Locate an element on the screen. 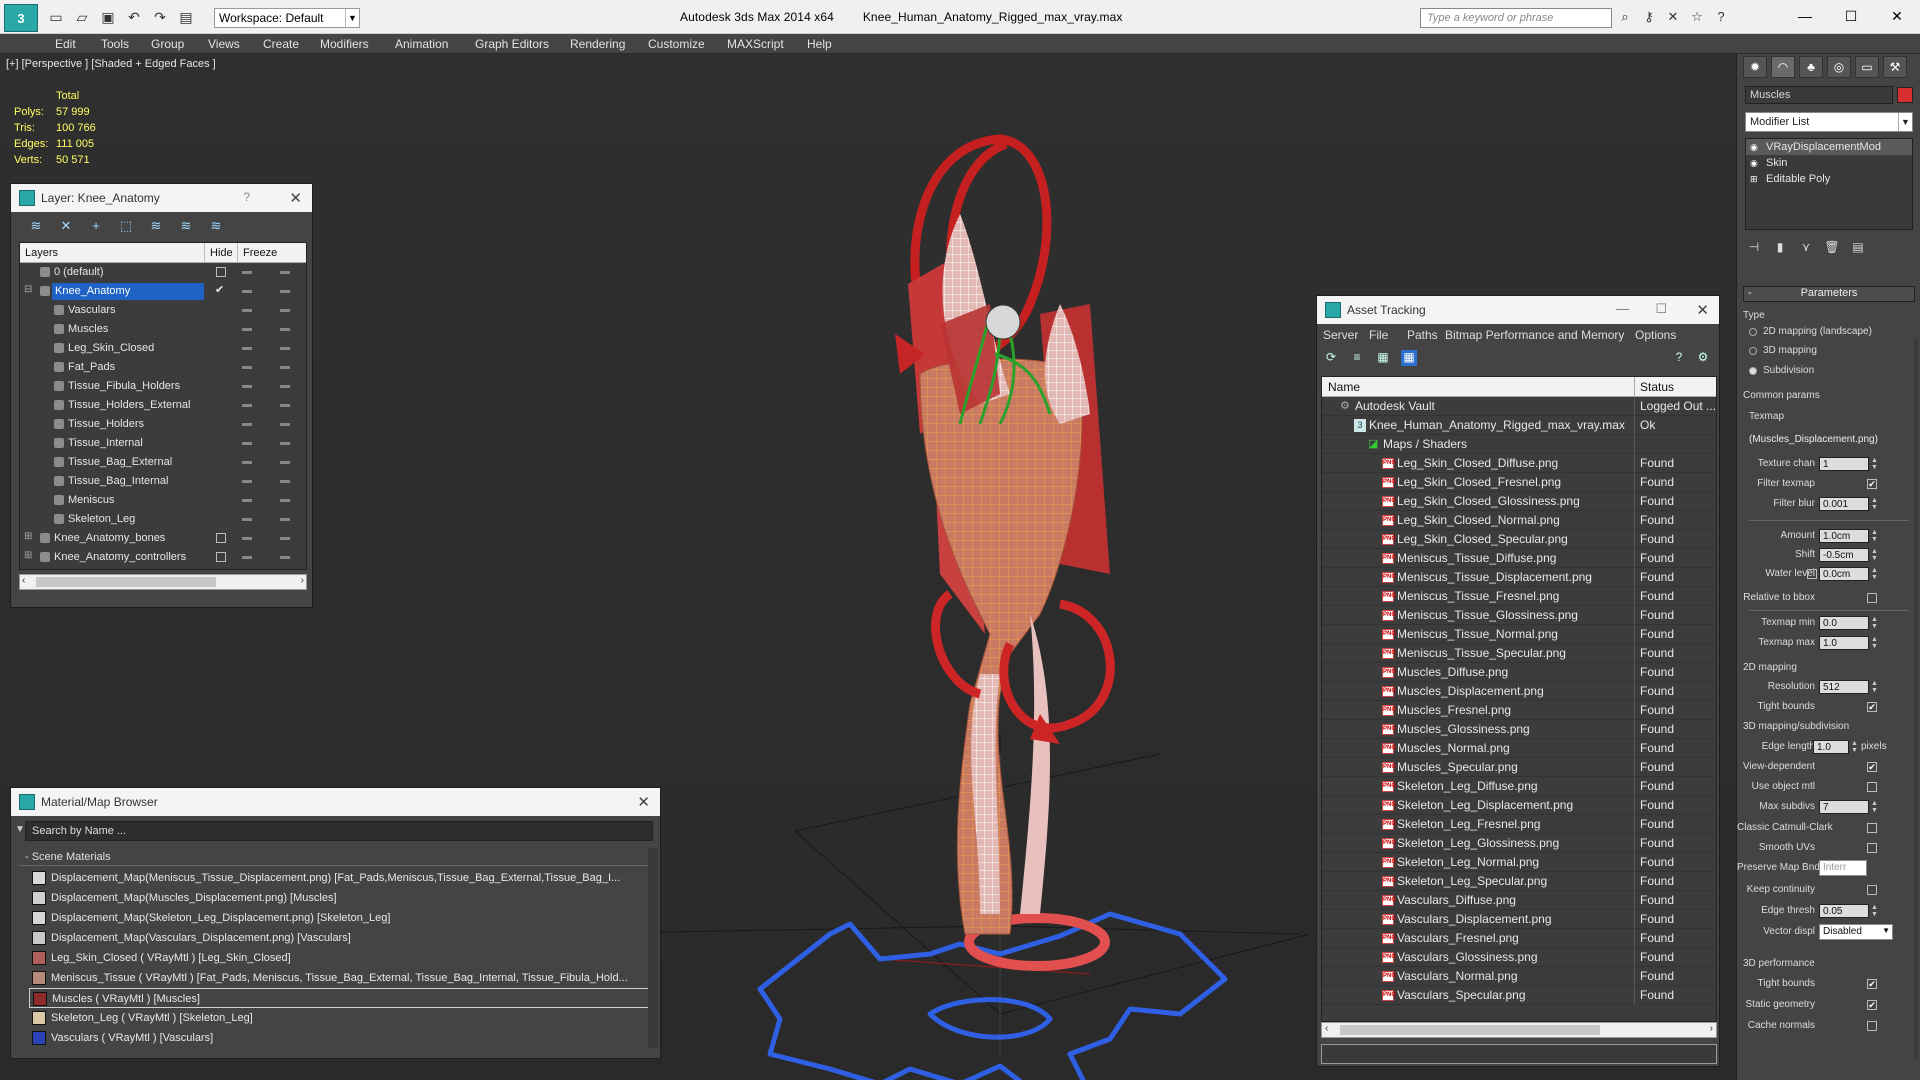 This screenshot has height=1080, width=1920. asset-row: PNG Leg_Skin_Closed_Normal.png Found is located at coordinates (1519, 520).